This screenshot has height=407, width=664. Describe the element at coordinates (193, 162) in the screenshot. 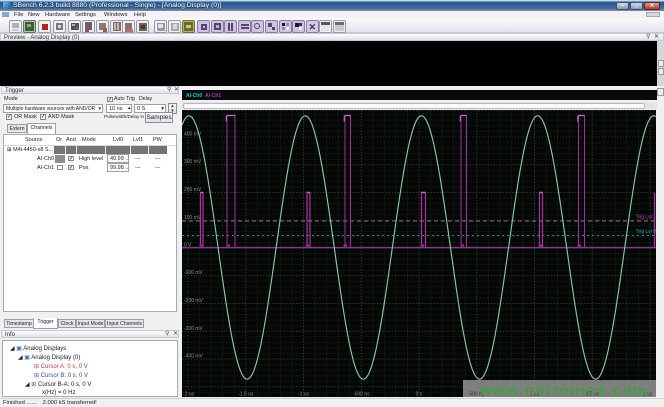

I see `svg-text: 300 mV` at that location.